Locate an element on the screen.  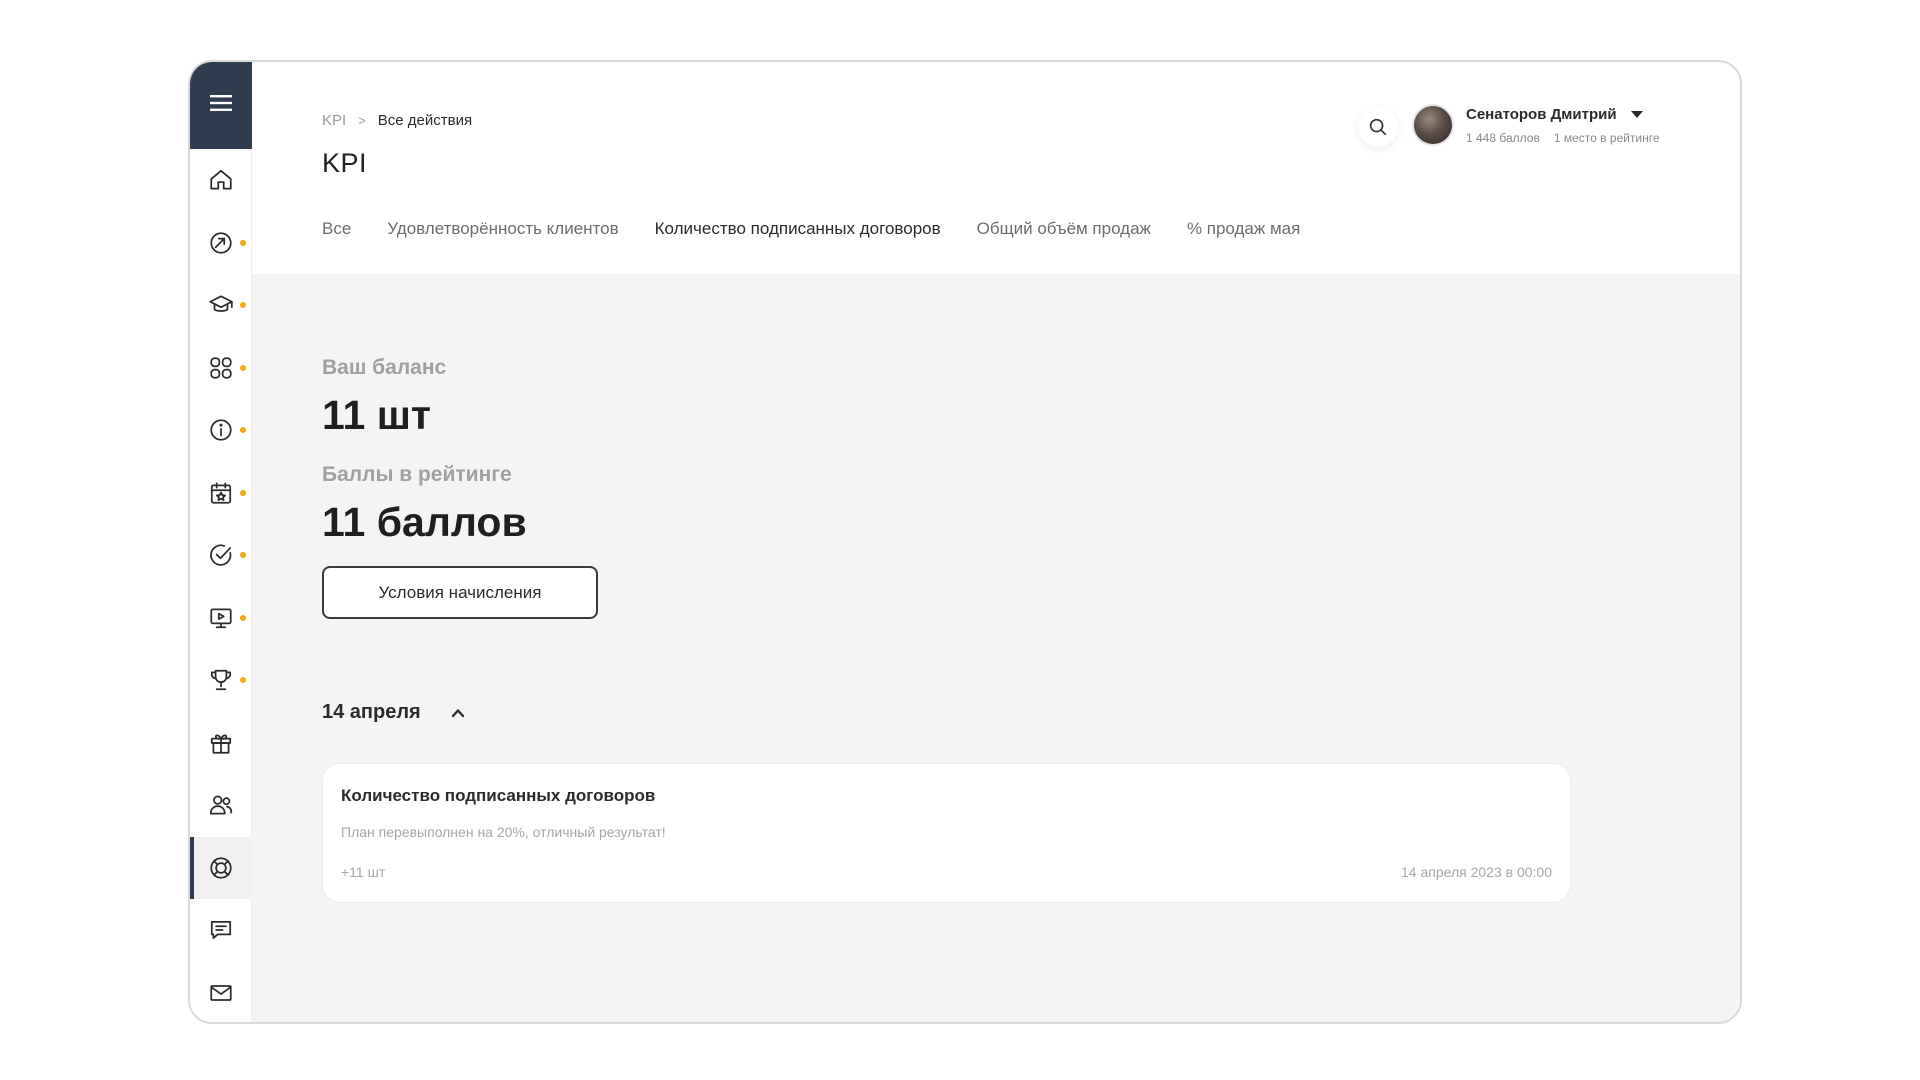
mail-icon is located at coordinates (221, 992).